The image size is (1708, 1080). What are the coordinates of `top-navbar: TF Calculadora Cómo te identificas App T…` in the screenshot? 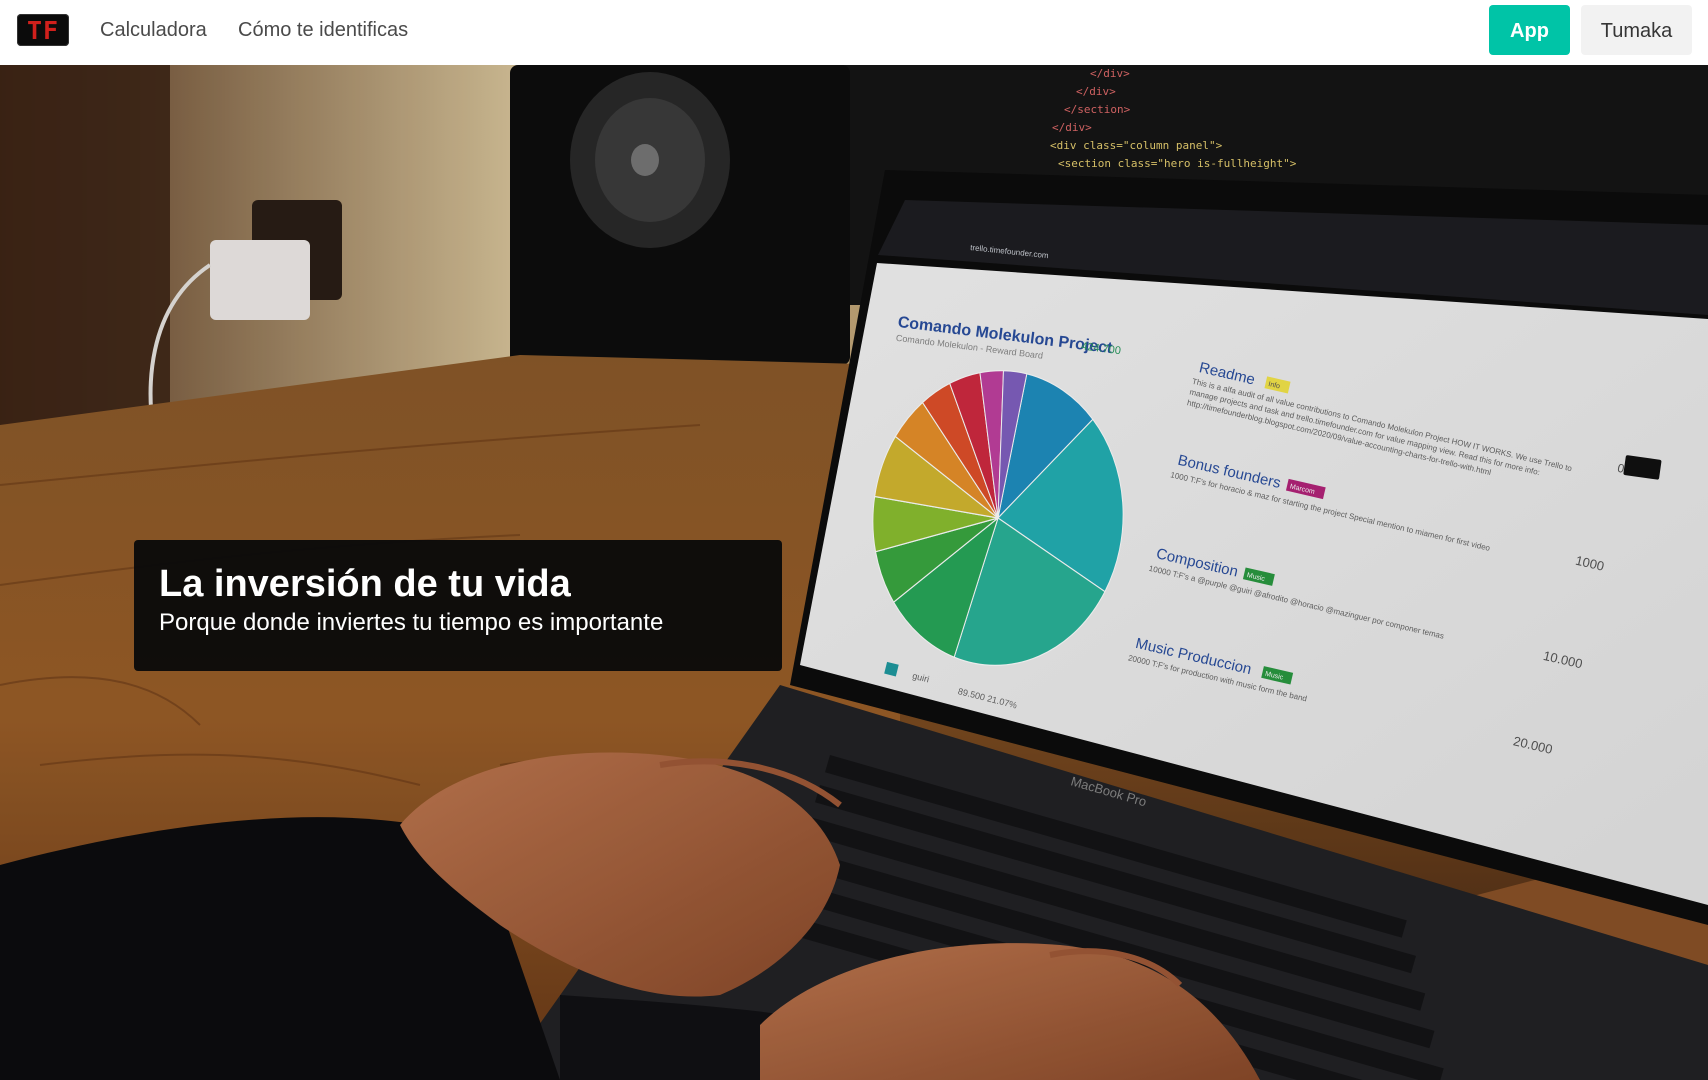 It's located at (854, 32).